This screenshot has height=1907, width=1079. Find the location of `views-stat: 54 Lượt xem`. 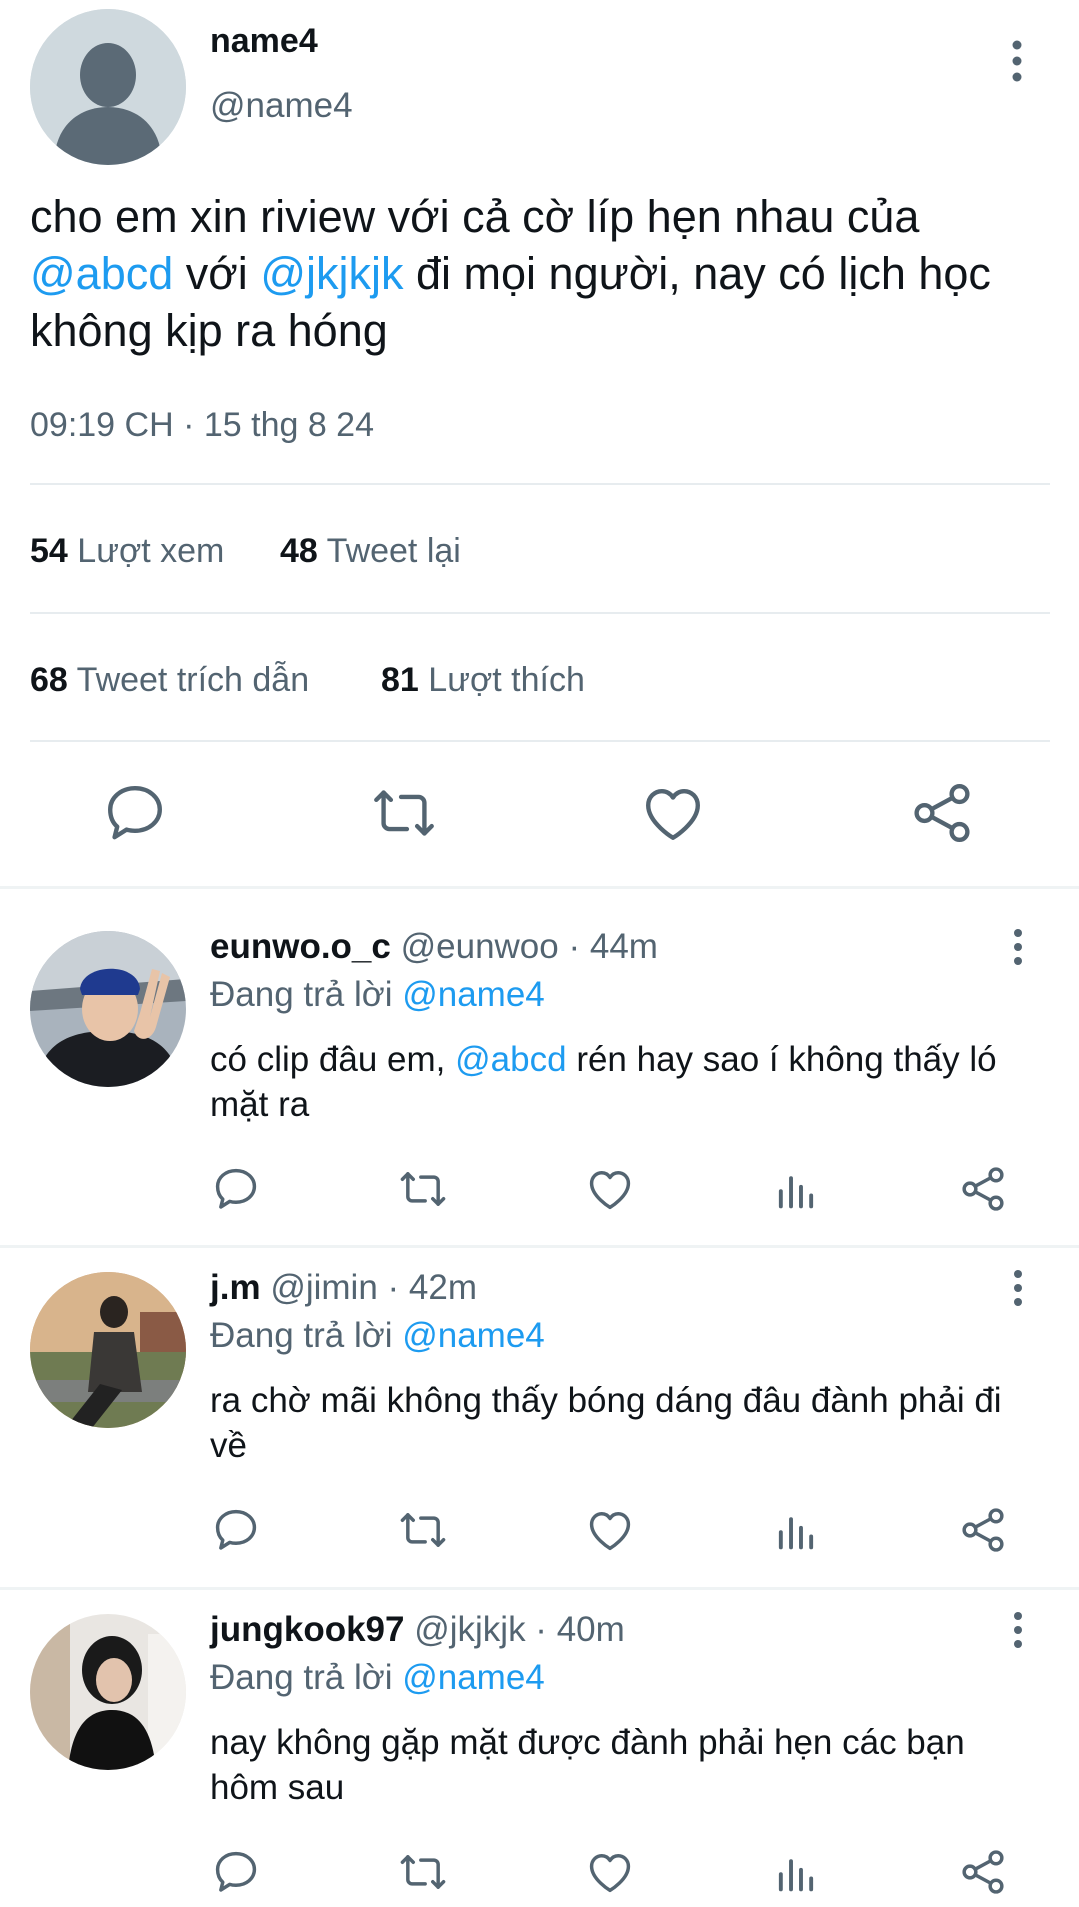

views-stat: 54 Lượt xem is located at coordinates (127, 551).